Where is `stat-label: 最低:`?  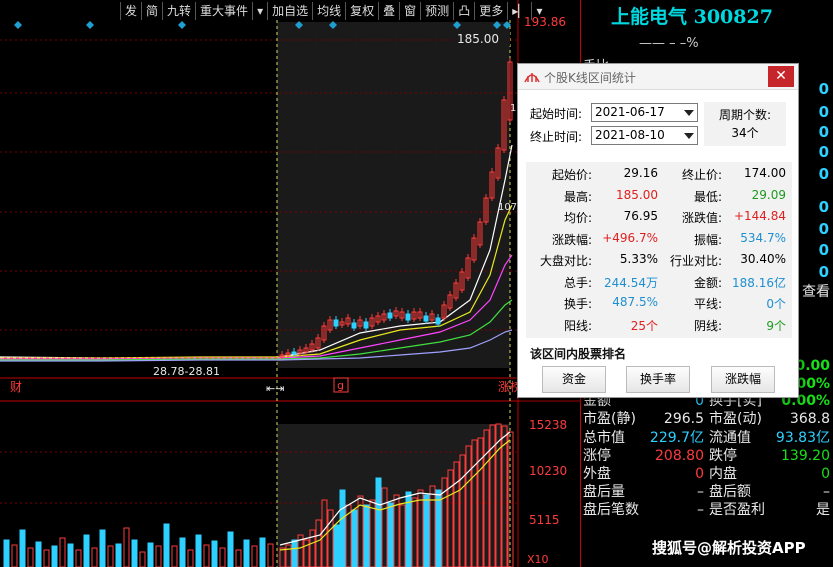 stat-label: 最低: is located at coordinates (707, 196).